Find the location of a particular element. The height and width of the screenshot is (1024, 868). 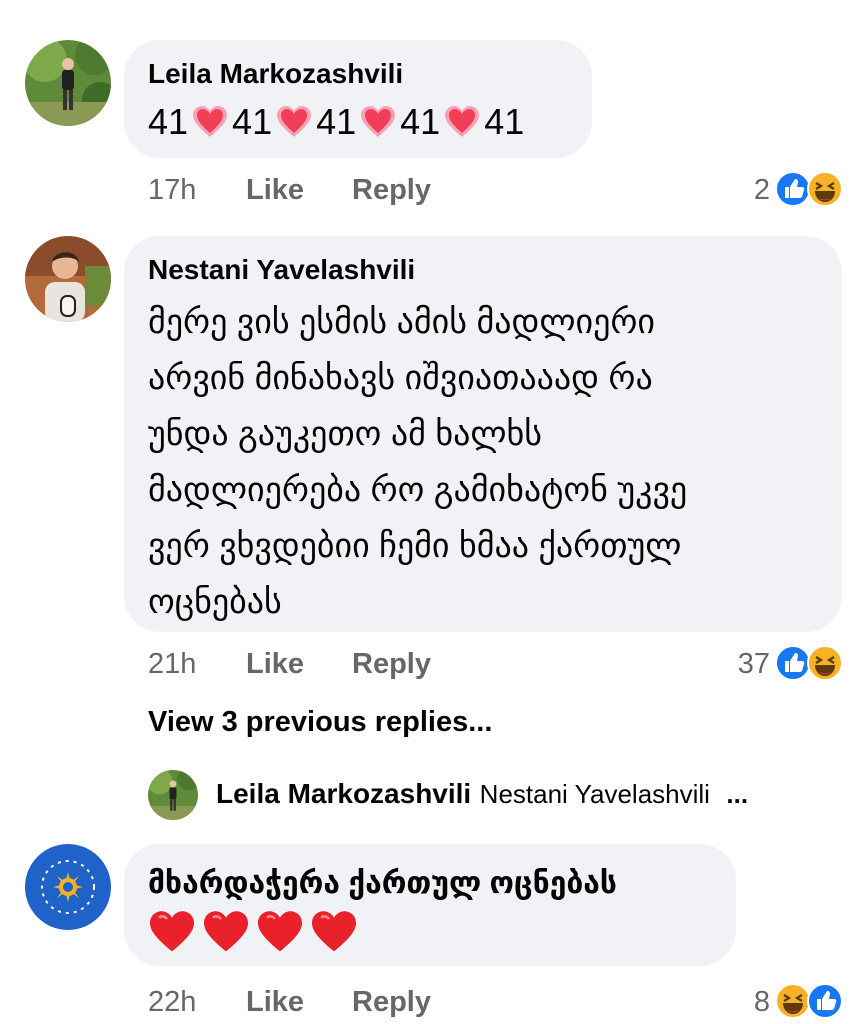

comment-time: 21h is located at coordinates (172, 664).